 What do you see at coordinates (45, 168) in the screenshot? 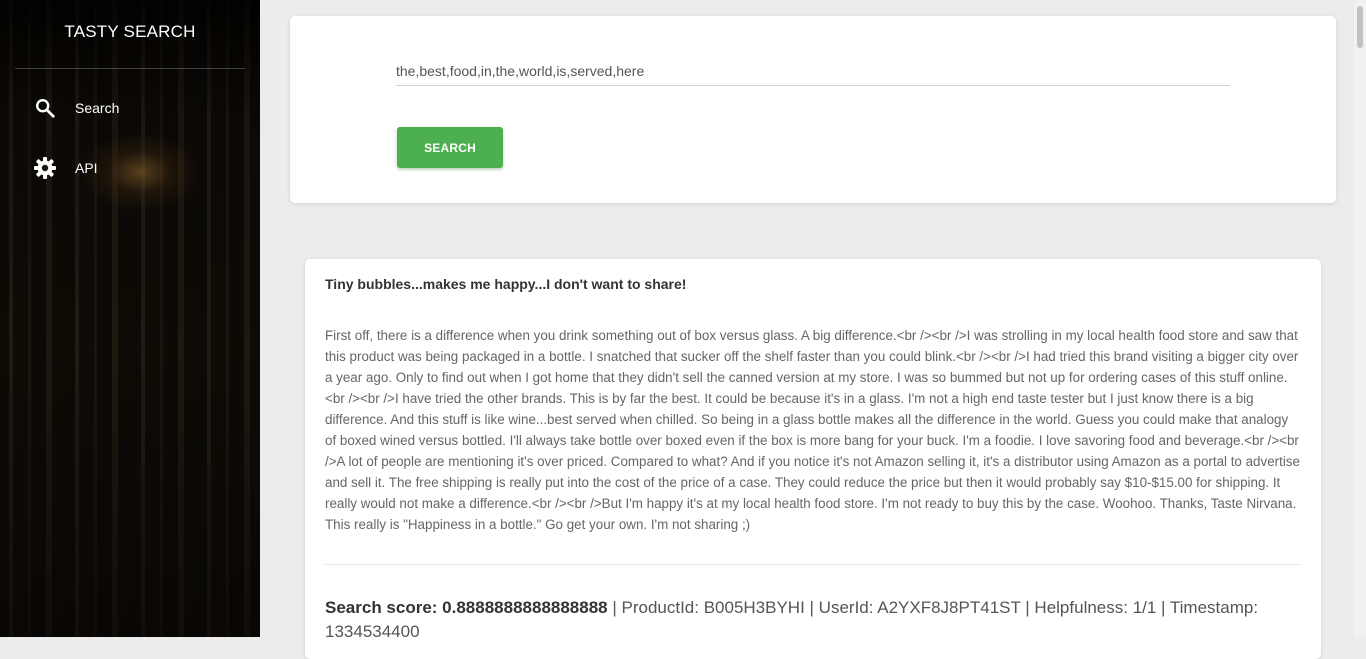
I see `gear-icon` at bounding box center [45, 168].